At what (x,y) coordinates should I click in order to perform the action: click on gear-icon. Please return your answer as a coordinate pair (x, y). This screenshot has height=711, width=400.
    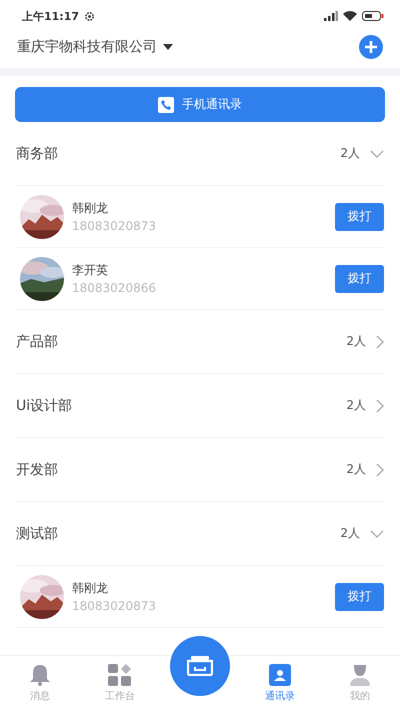
    Looking at the image, I should click on (90, 16).